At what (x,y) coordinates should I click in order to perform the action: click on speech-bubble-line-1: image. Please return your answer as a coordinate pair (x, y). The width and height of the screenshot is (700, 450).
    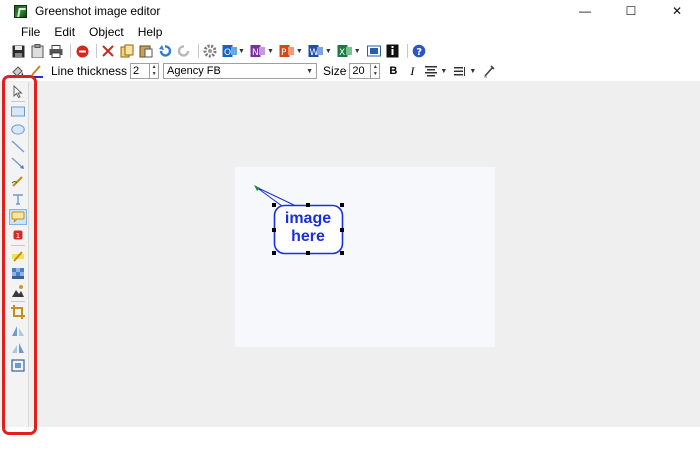
    Looking at the image, I should click on (308, 218).